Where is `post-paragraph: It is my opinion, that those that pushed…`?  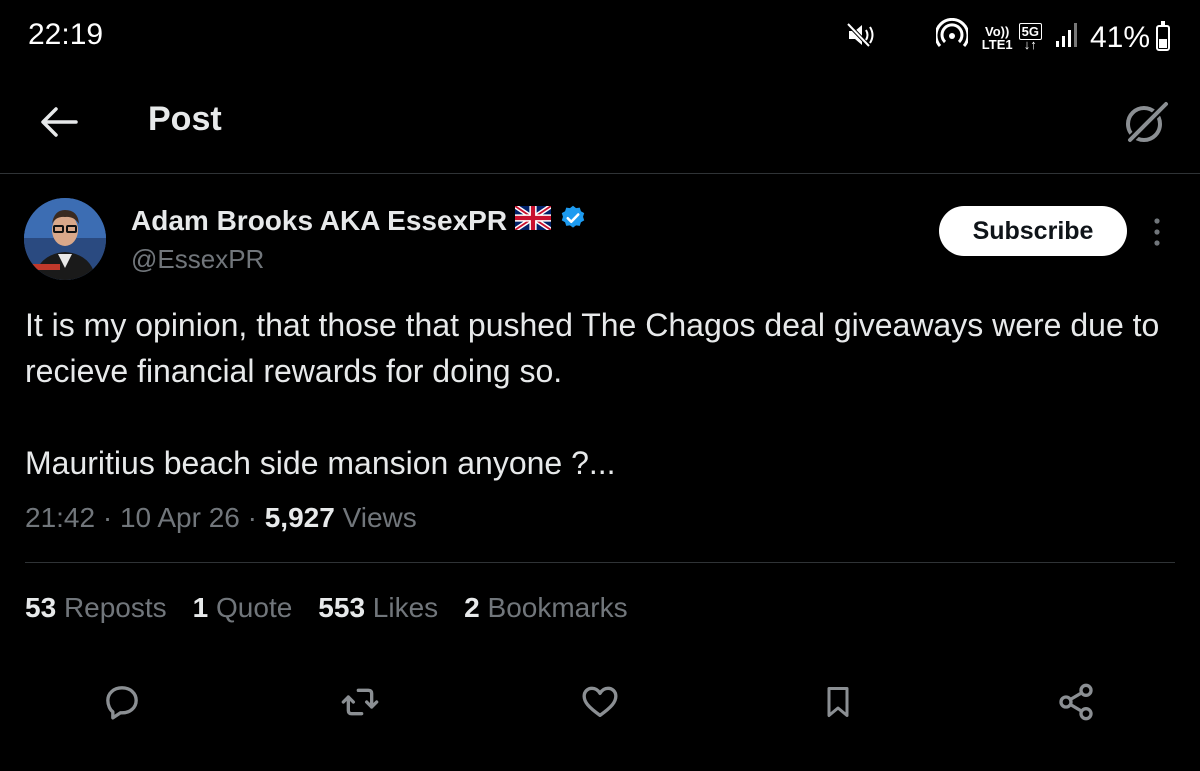 post-paragraph: It is my opinion, that those that pushed… is located at coordinates (592, 348).